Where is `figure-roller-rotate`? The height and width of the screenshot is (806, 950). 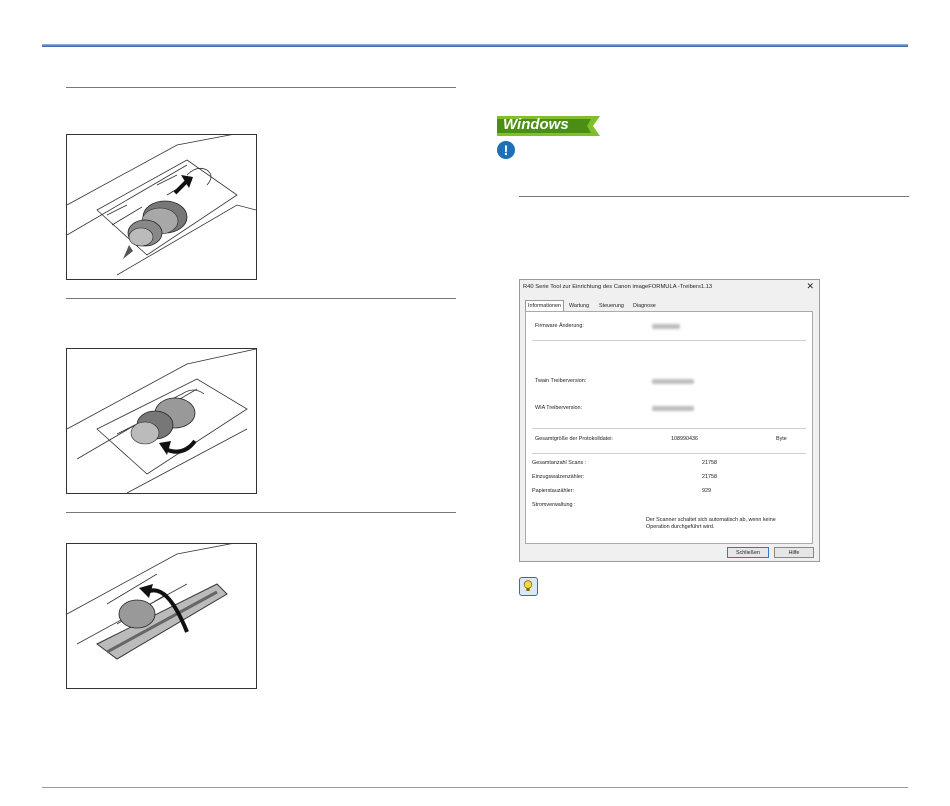
figure-roller-rotate is located at coordinates (161, 421).